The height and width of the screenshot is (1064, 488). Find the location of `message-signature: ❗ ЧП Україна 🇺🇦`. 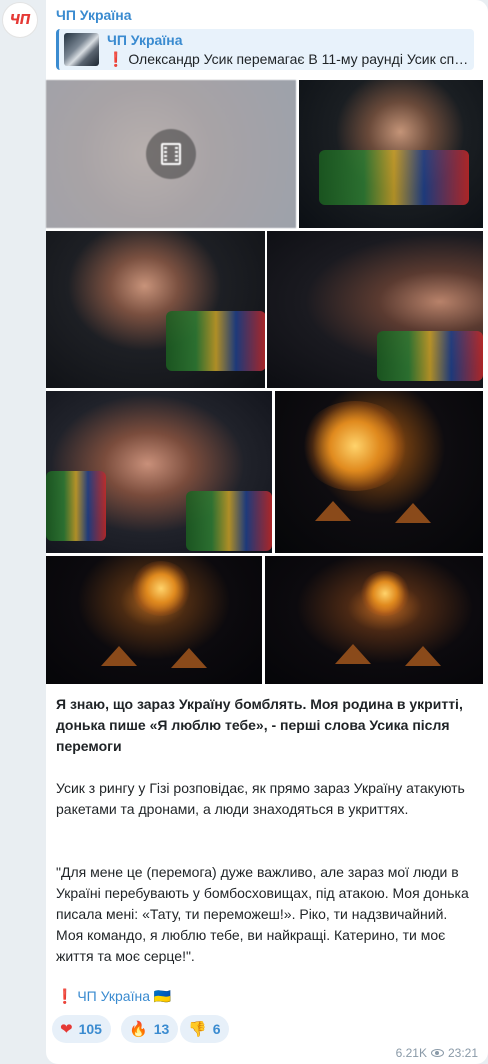

message-signature: ❗ ЧП Україна 🇺🇦 is located at coordinates (113, 996).